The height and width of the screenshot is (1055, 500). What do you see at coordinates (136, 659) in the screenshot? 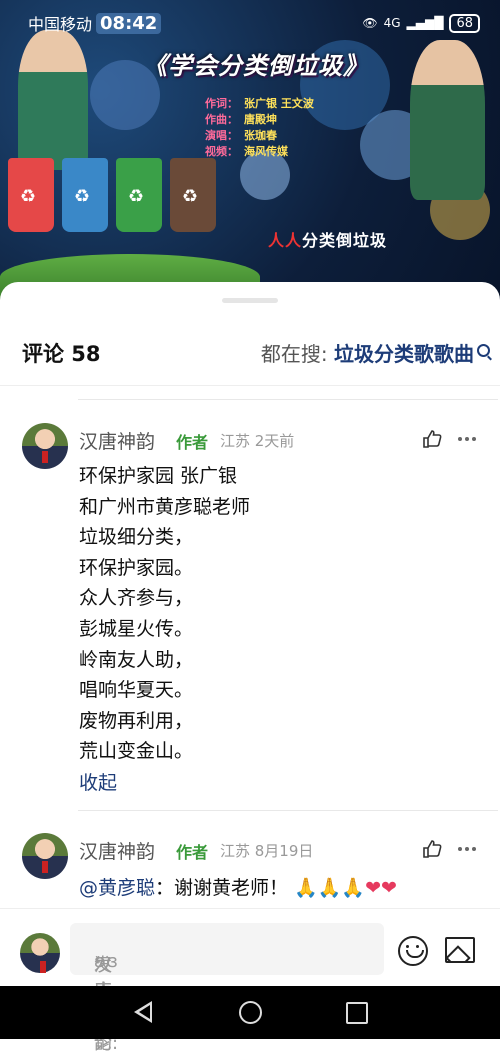
I see `comment-line: 岭南友人助，` at bounding box center [136, 659].